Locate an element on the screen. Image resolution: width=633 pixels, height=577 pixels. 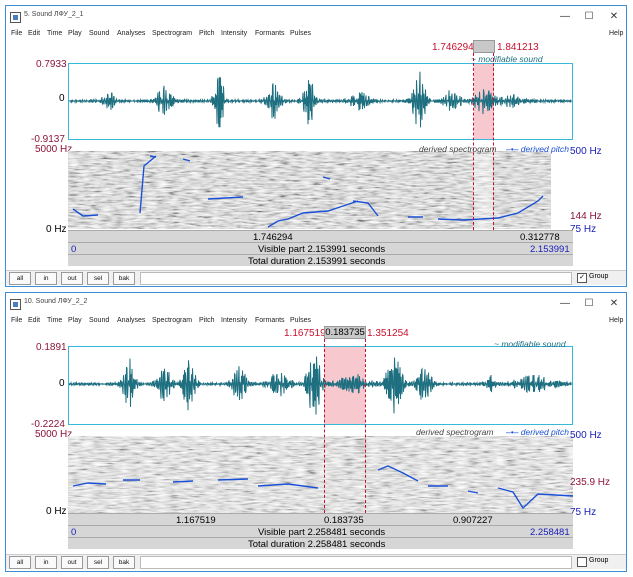
selection-length-tab: 0.183735 is located at coordinates (345, 332).